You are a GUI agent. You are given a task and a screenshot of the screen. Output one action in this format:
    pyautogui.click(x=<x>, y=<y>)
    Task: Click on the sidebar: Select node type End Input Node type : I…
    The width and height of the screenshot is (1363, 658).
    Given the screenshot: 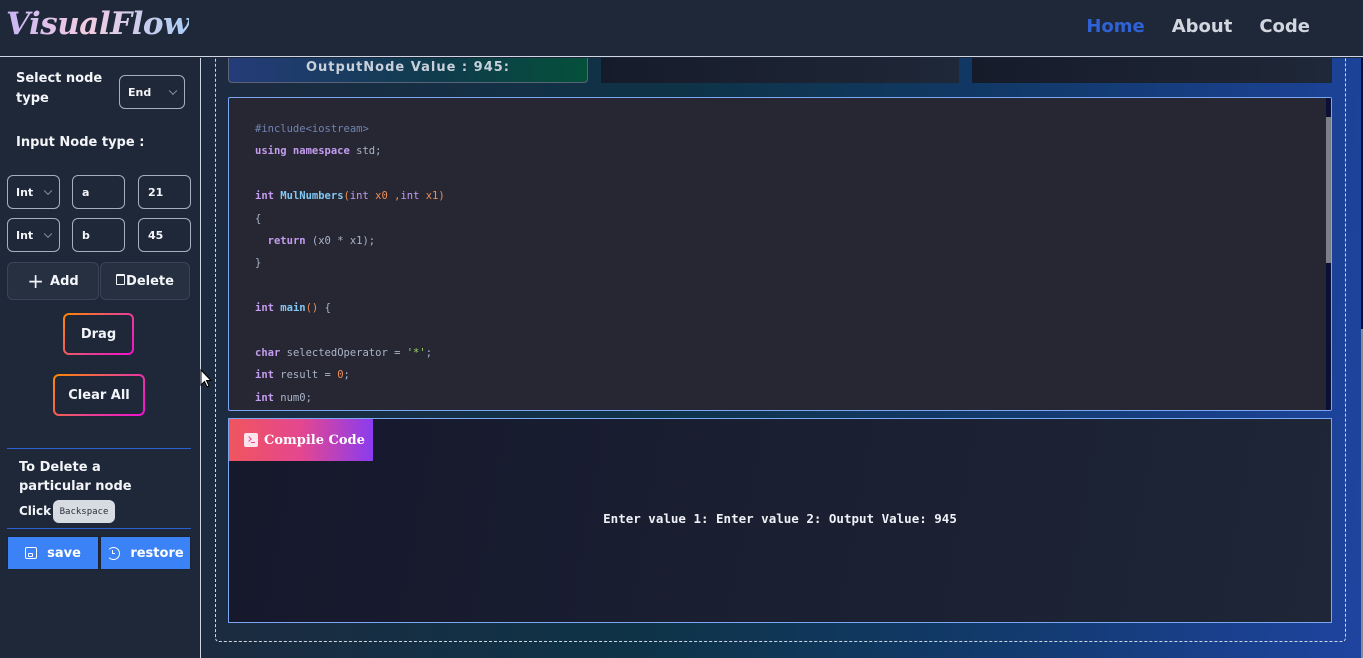 What is the action you would take?
    pyautogui.click(x=100, y=358)
    